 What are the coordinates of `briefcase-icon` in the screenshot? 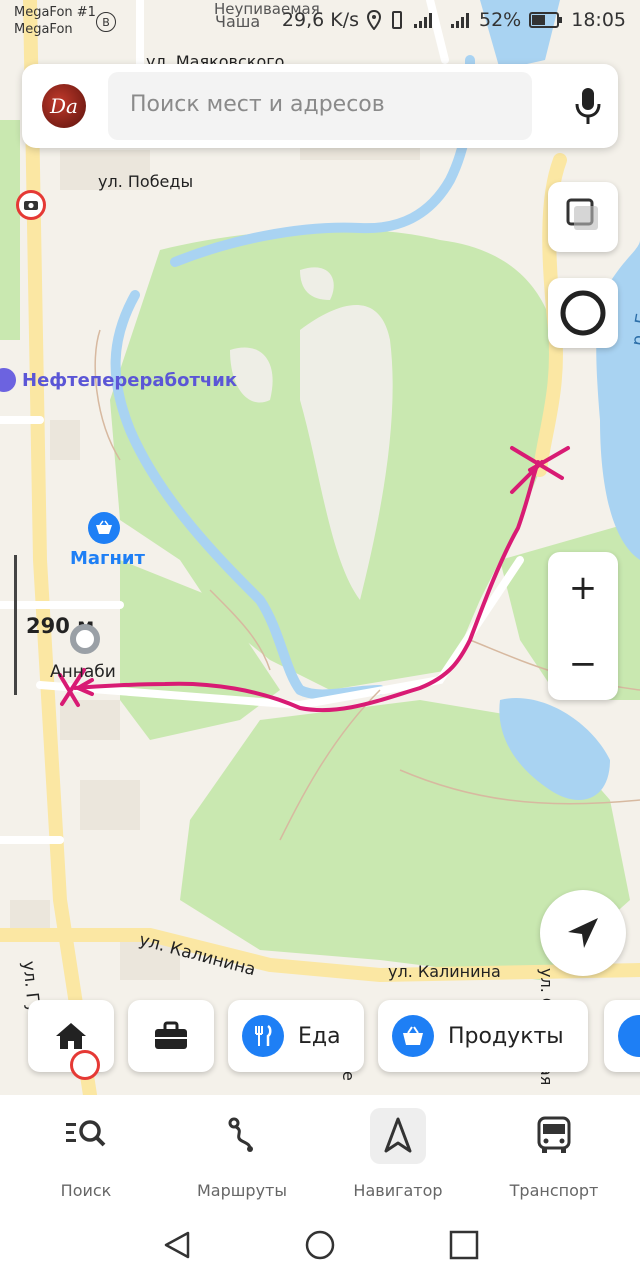 It's located at (171, 1035).